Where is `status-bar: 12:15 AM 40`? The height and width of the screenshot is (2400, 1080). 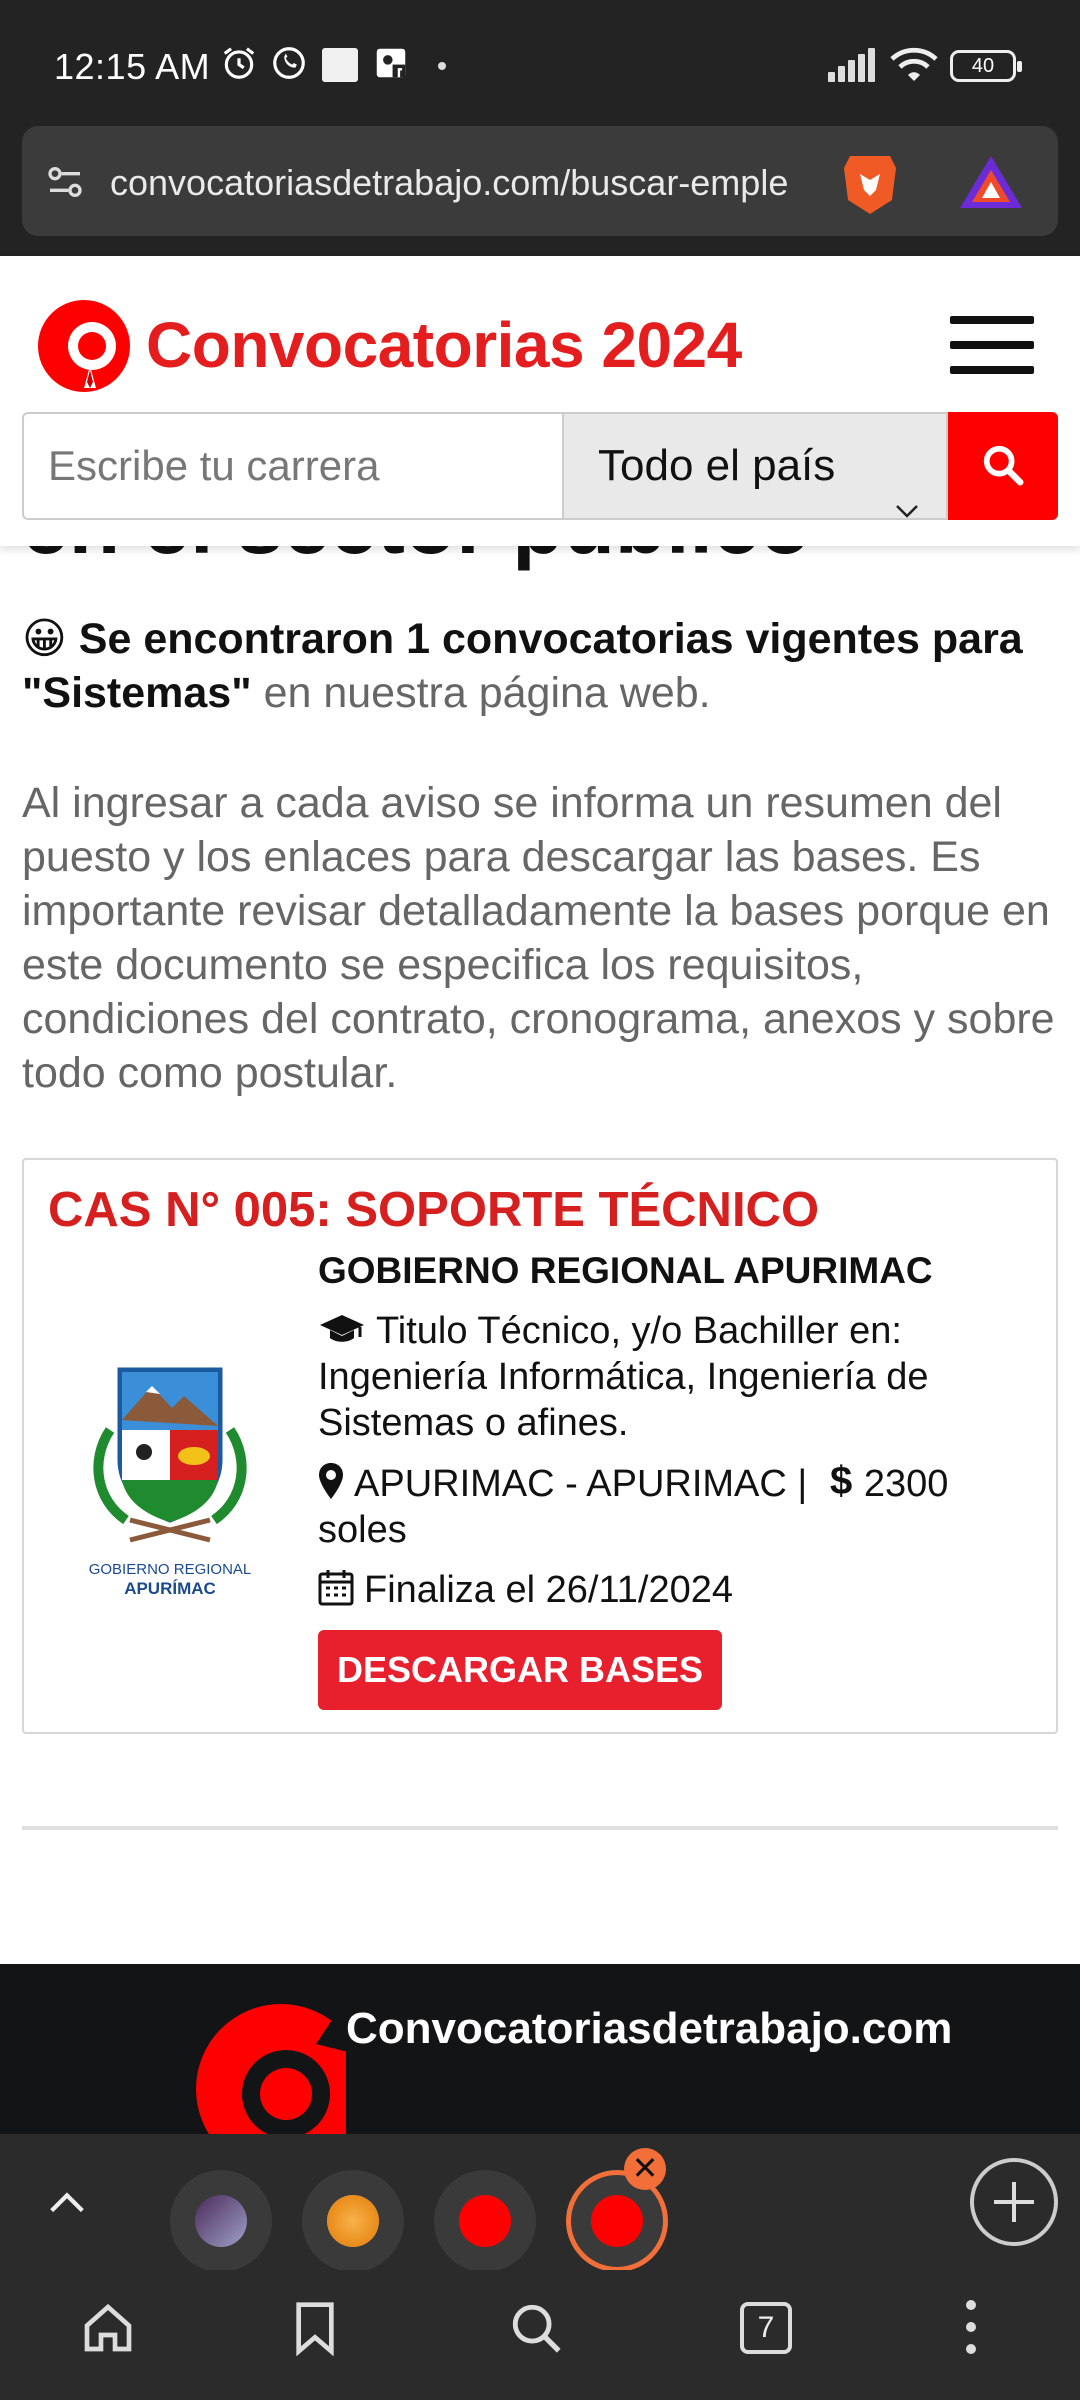 status-bar: 12:15 AM 40 is located at coordinates (540, 60).